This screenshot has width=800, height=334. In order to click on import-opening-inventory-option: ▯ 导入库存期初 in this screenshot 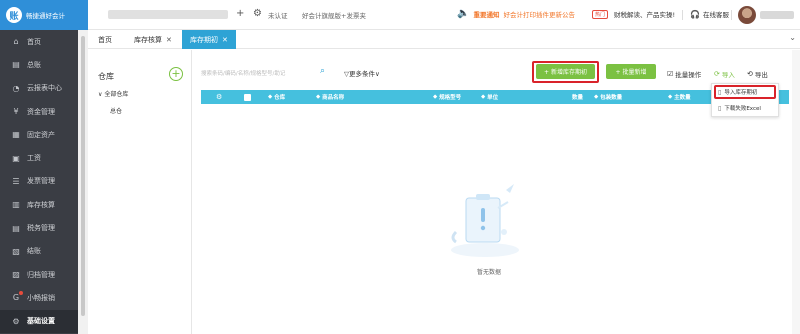, I will do `click(737, 92)`.